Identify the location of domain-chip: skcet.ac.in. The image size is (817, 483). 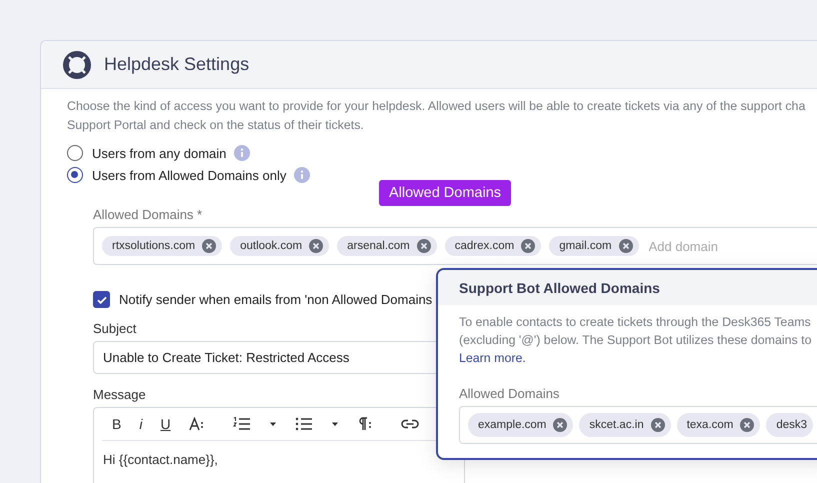
(625, 425).